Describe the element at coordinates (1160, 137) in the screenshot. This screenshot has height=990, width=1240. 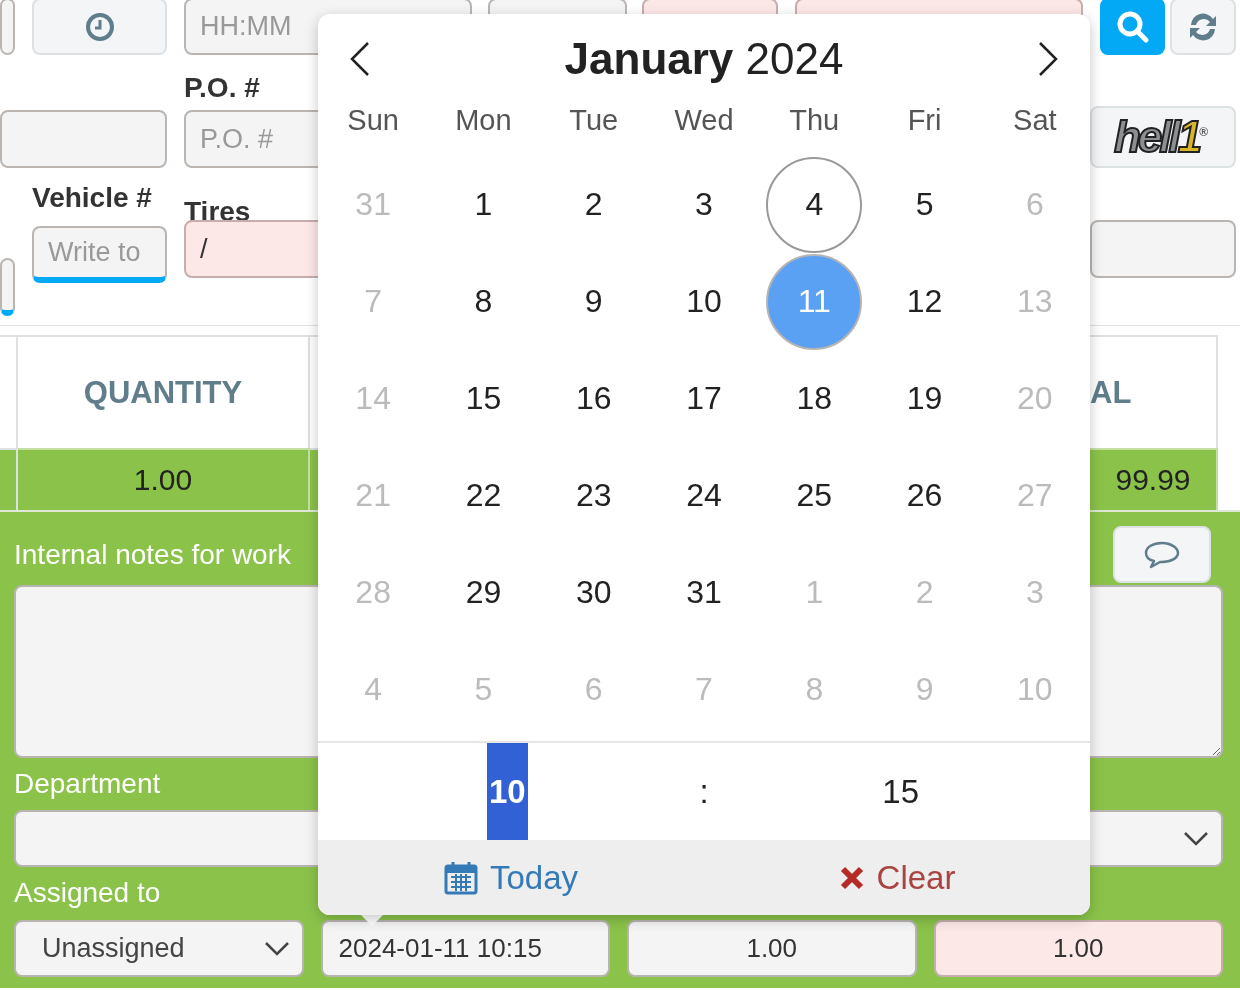
I see `logo: hell1$^{®}$` at that location.